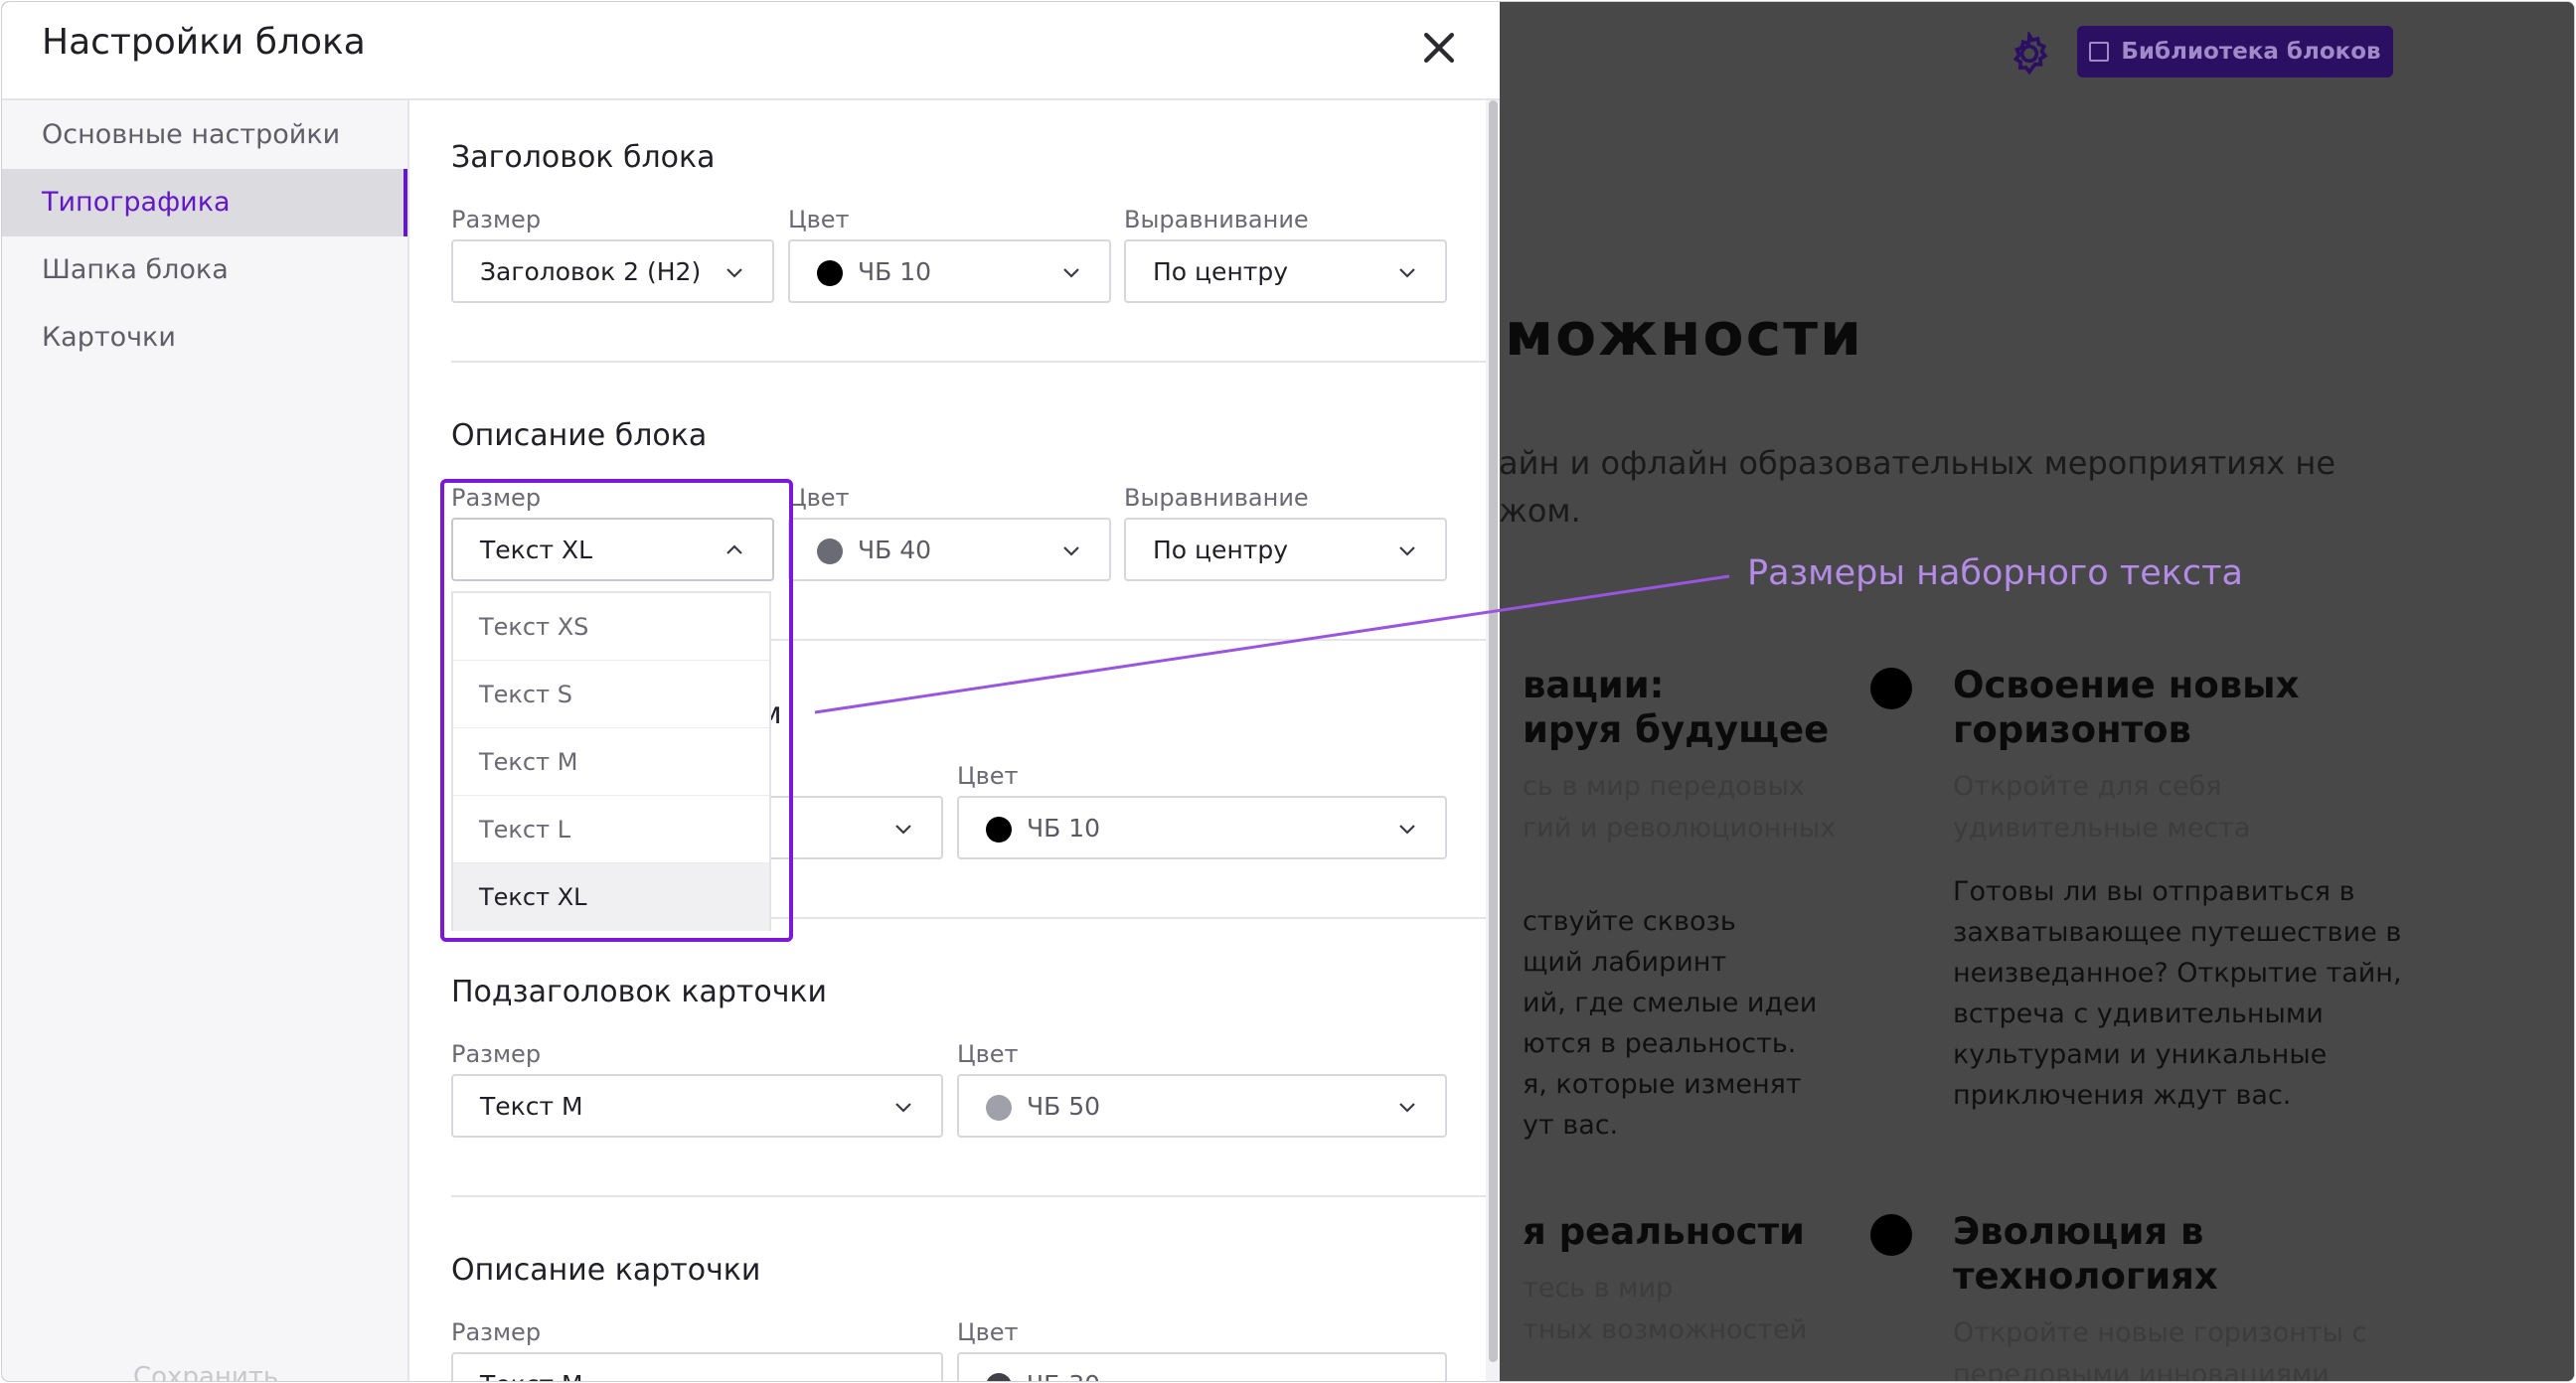  What do you see at coordinates (591, 271) in the screenshot?
I see `select-value: Заголовок 2 (H2)` at bounding box center [591, 271].